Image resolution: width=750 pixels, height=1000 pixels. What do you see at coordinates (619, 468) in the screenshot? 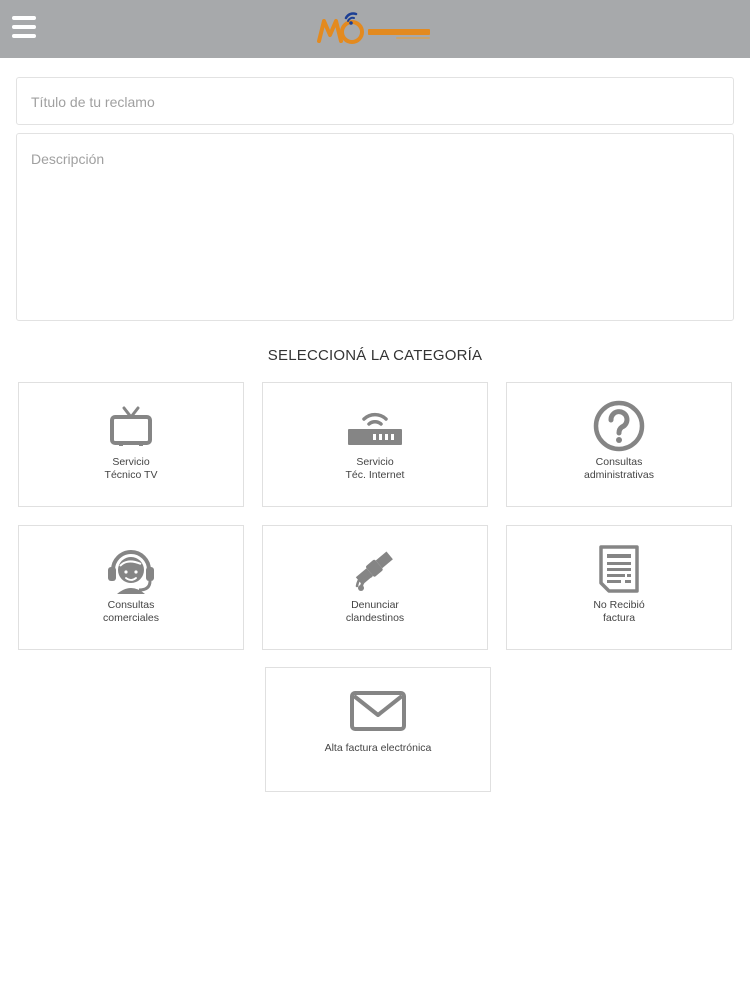
I see `category-label: Consultas administrativas` at bounding box center [619, 468].